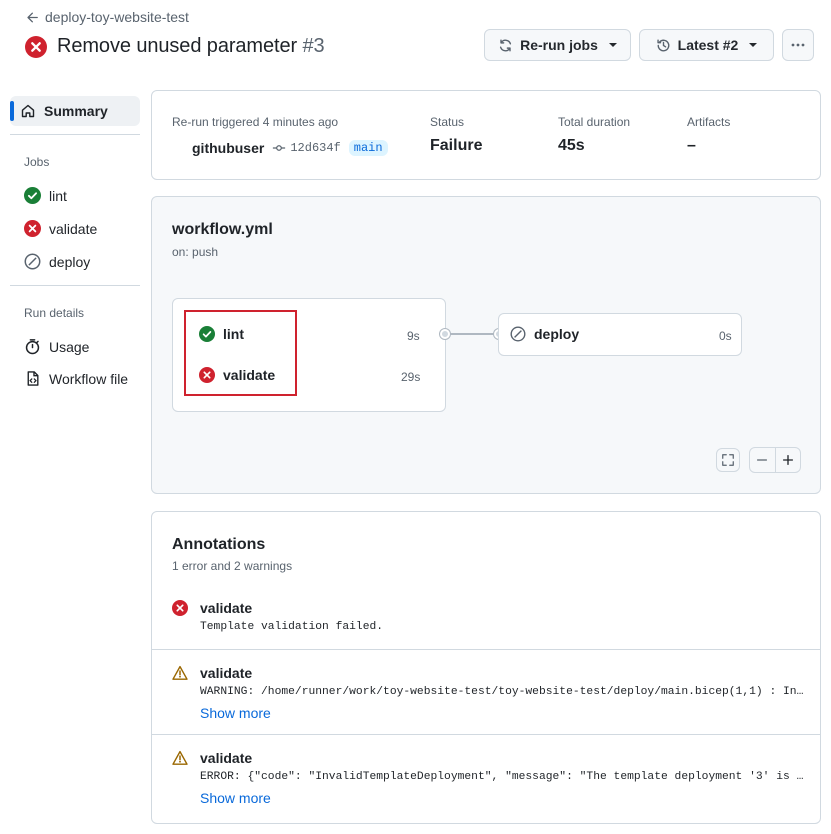  I want to click on error-icon, so click(180, 608).